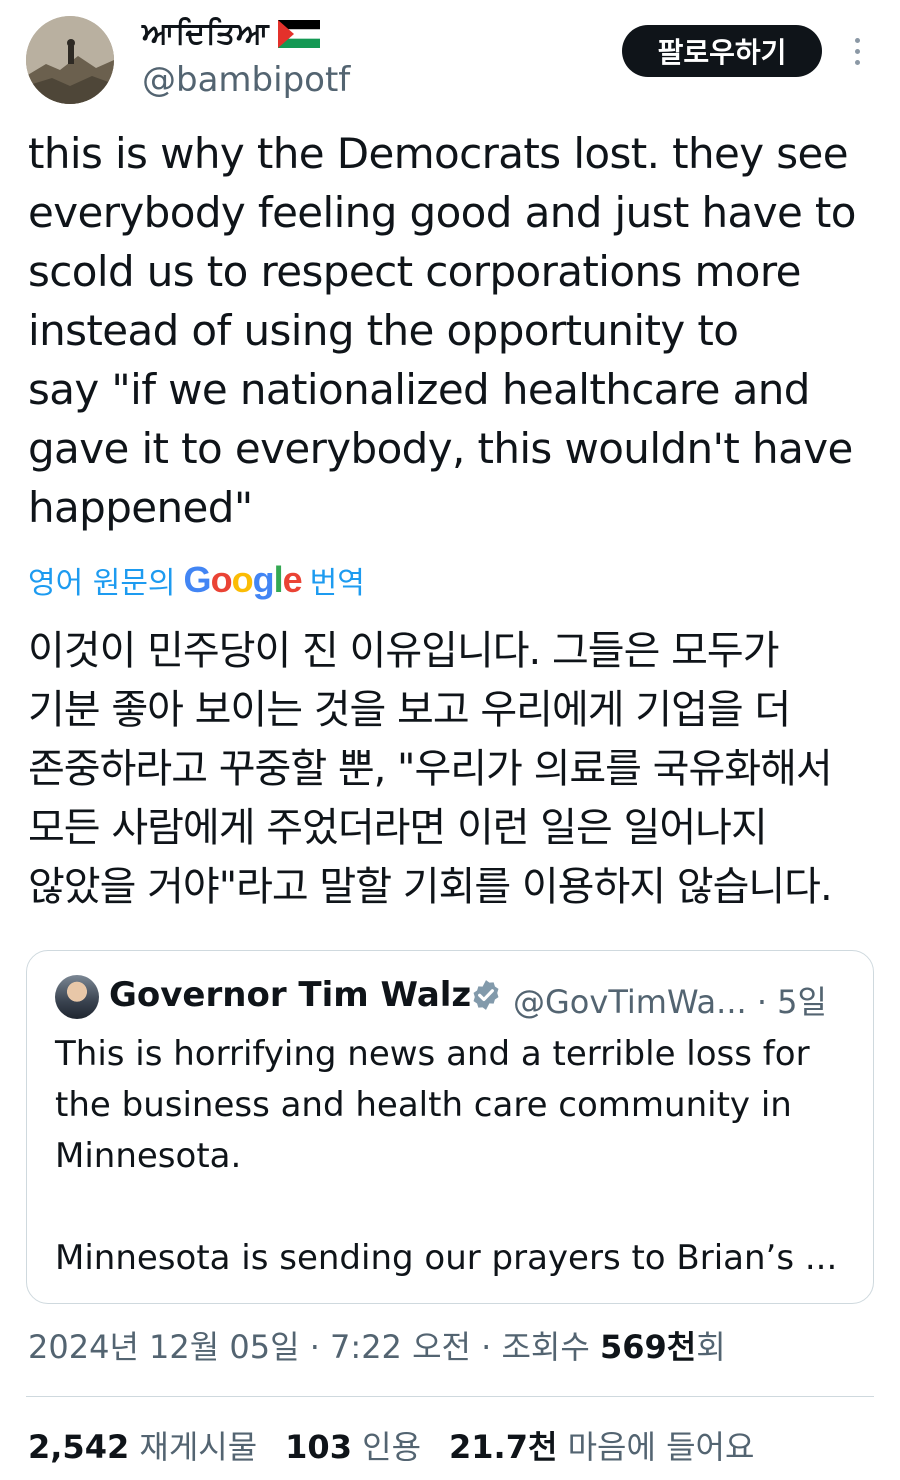  What do you see at coordinates (503, 1447) in the screenshot?
I see `likes-count: 21.7천` at bounding box center [503, 1447].